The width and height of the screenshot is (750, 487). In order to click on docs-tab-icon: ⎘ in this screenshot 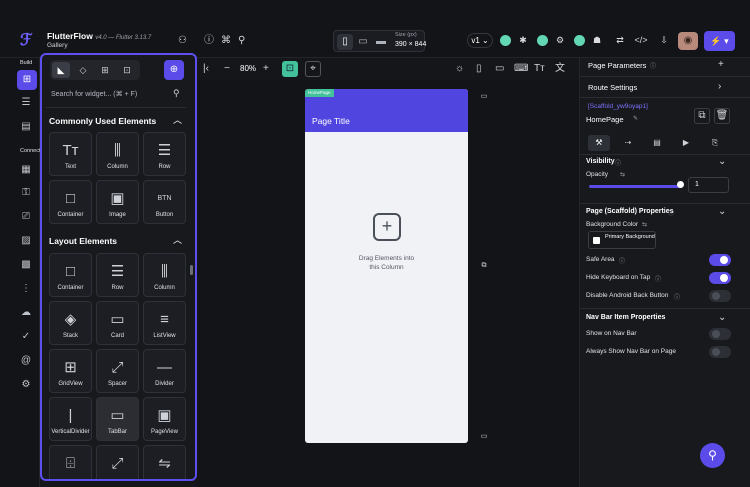, I will do `click(715, 143)`.